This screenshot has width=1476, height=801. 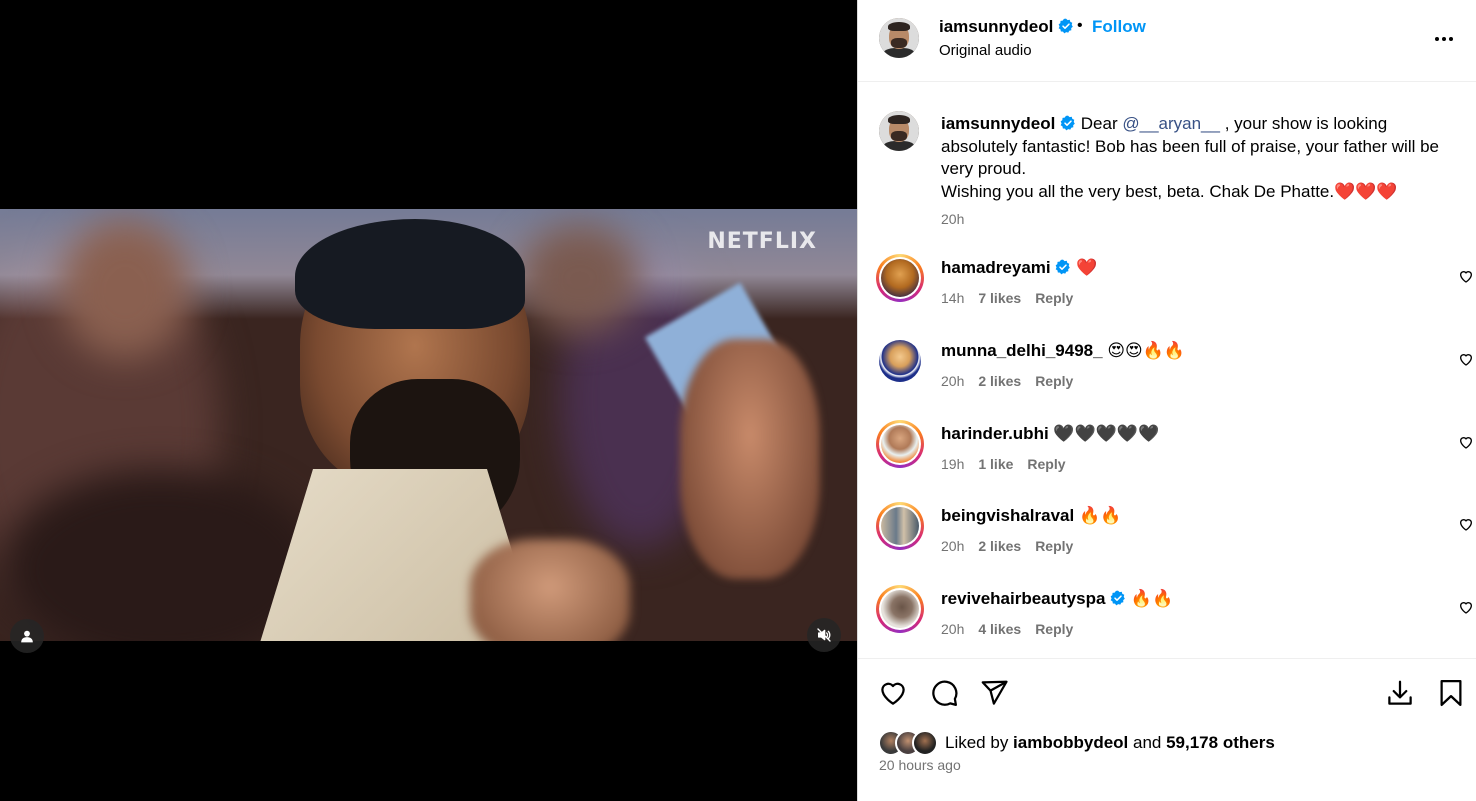 What do you see at coordinates (1106, 433) in the screenshot?
I see `comment-text: 🖤🖤🖤🖤🖤` at bounding box center [1106, 433].